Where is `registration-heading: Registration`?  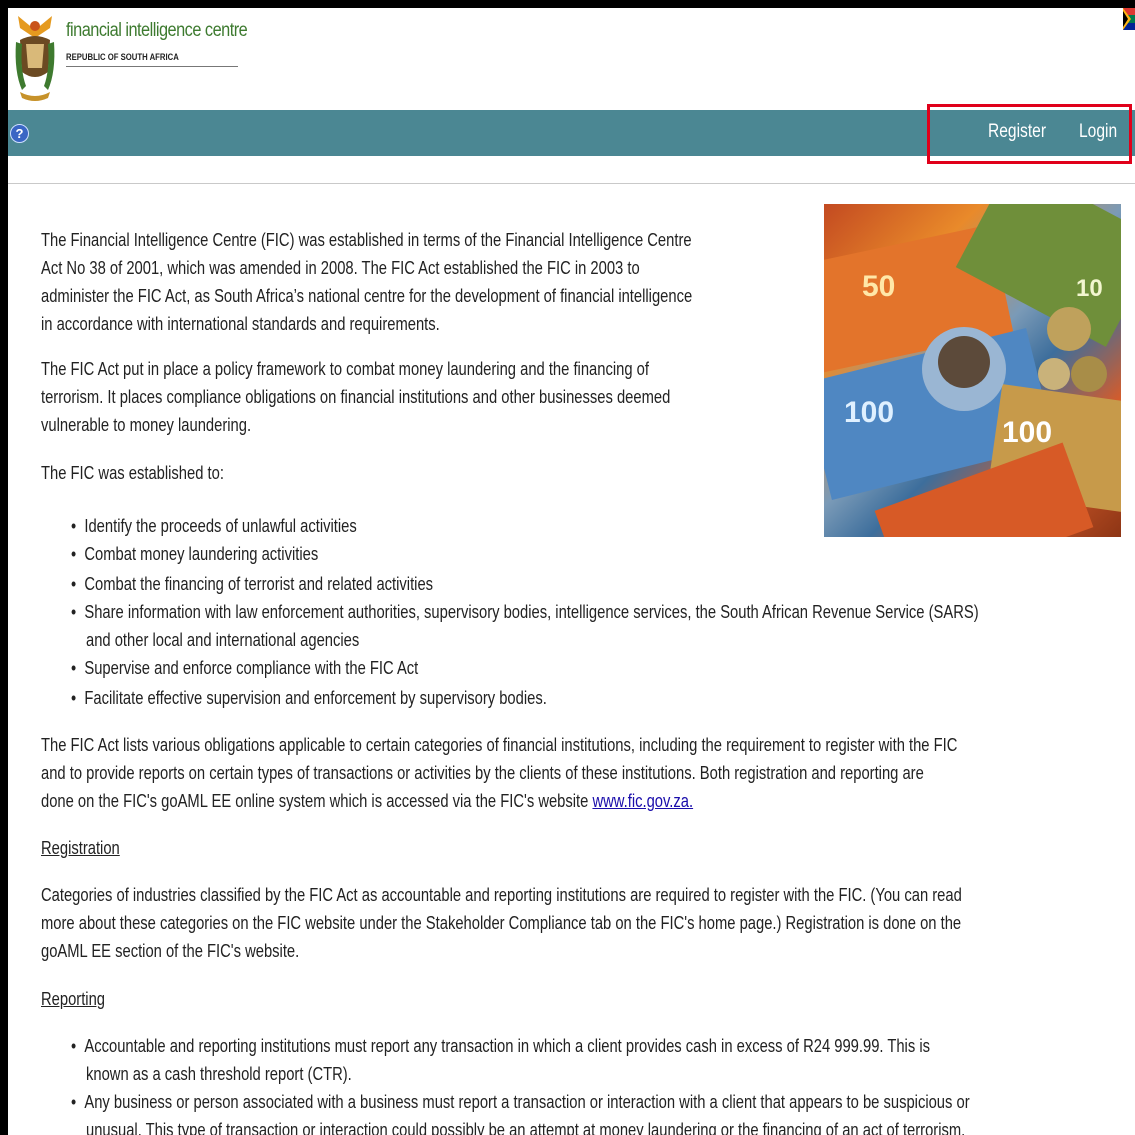 registration-heading: Registration is located at coordinates (80, 848).